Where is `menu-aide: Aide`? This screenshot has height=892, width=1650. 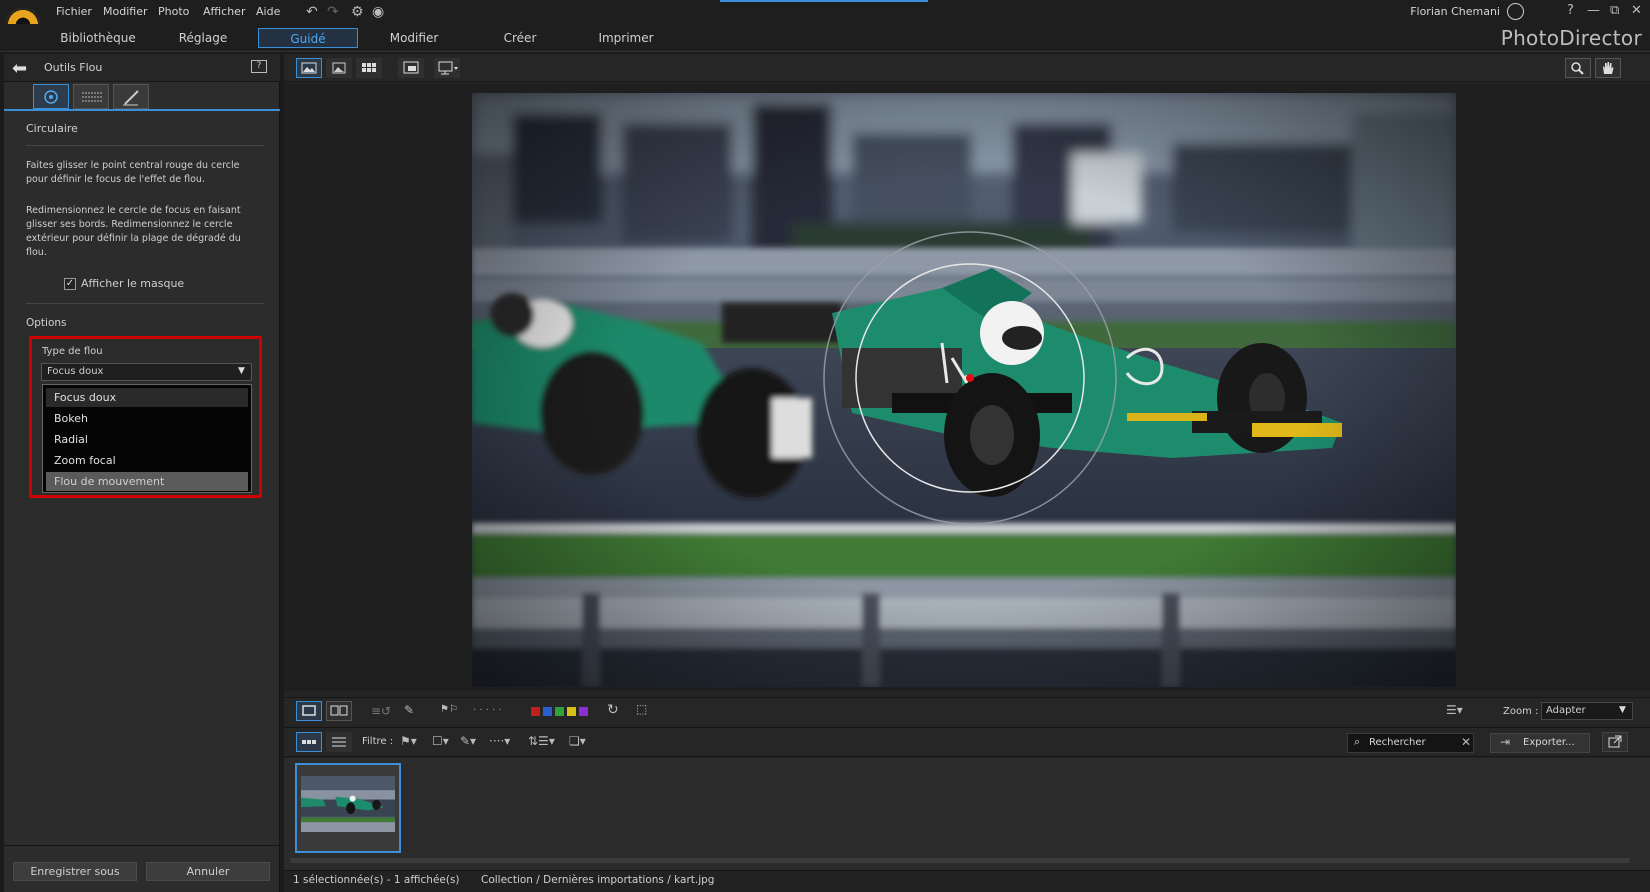 menu-aide: Aide is located at coordinates (268, 11).